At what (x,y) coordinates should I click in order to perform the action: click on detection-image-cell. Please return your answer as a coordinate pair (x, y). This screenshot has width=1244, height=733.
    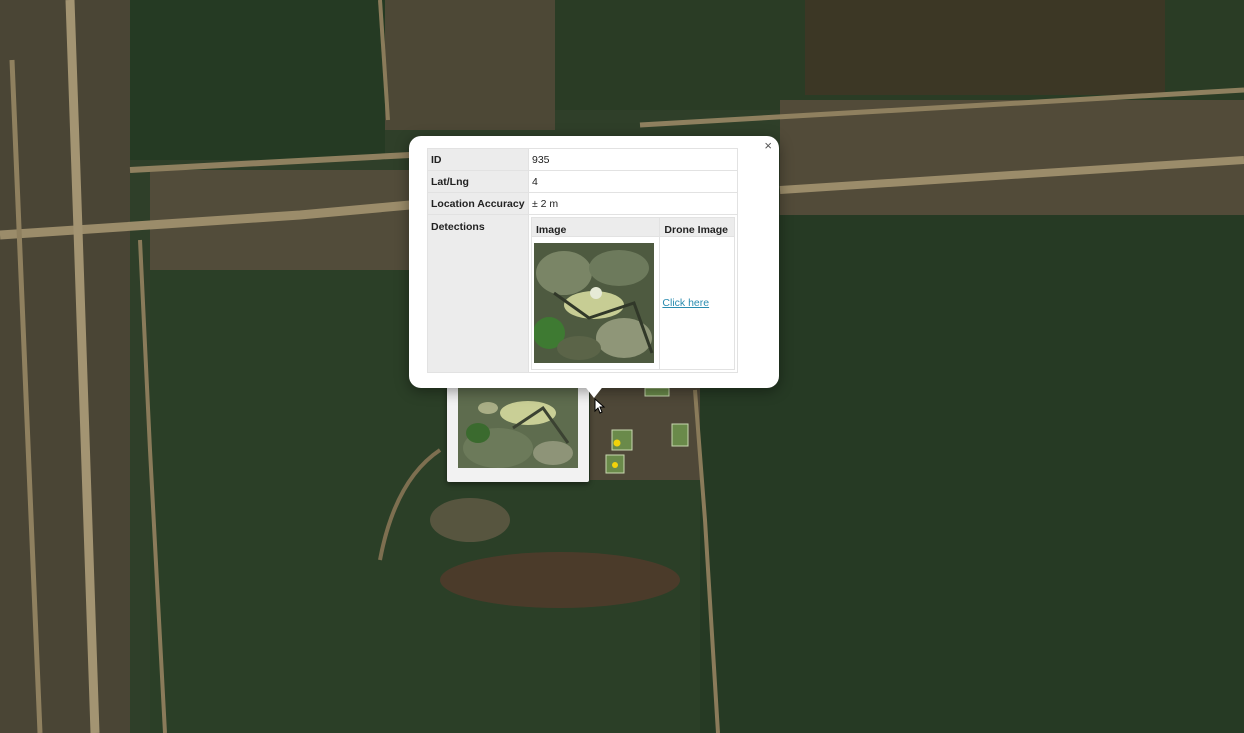
    Looking at the image, I should click on (596, 303).